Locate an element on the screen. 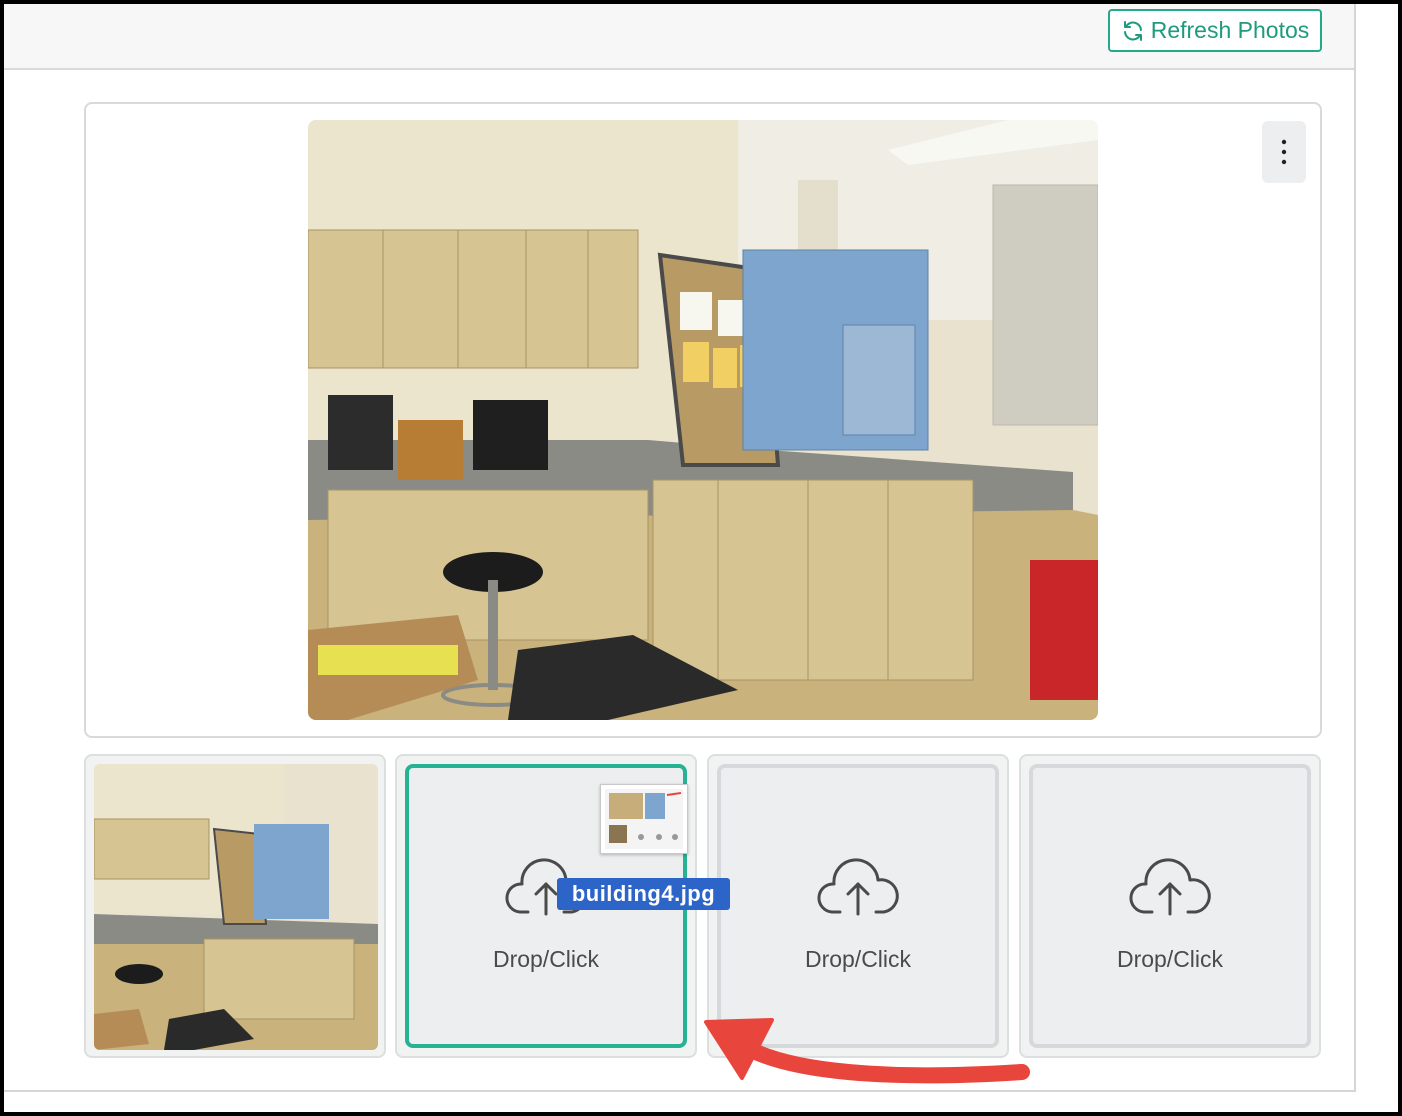  kebab-menu-icon is located at coordinates (1284, 152).